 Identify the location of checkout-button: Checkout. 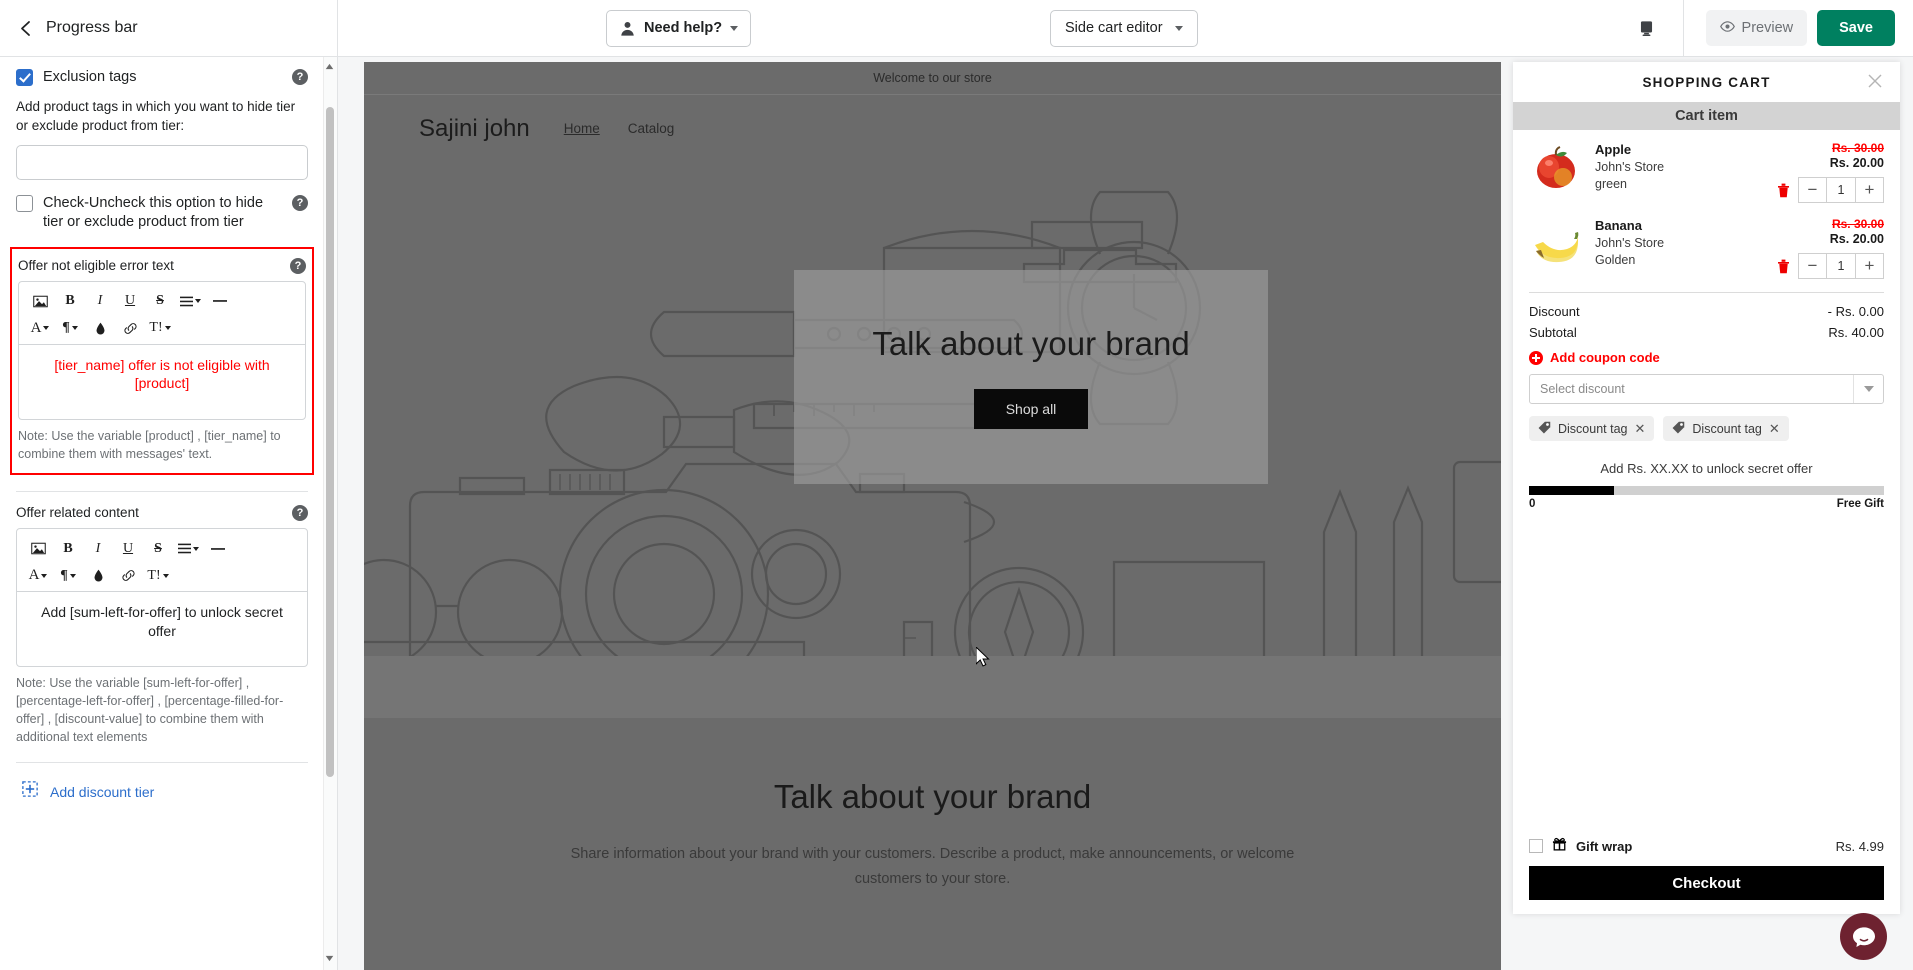
(1706, 883).